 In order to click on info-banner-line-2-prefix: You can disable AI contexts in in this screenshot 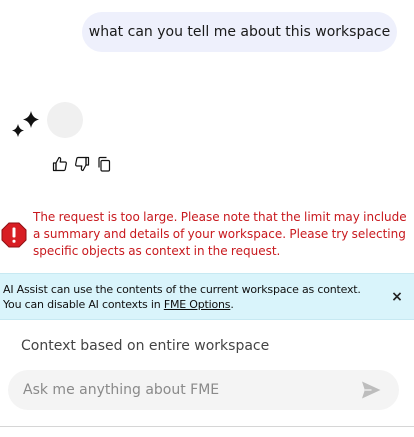, I will do `click(83, 304)`.